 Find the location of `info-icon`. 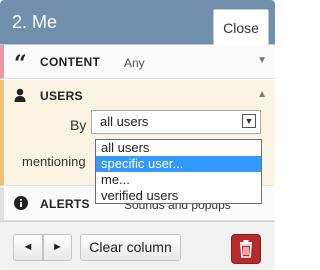

info-icon is located at coordinates (21, 205).